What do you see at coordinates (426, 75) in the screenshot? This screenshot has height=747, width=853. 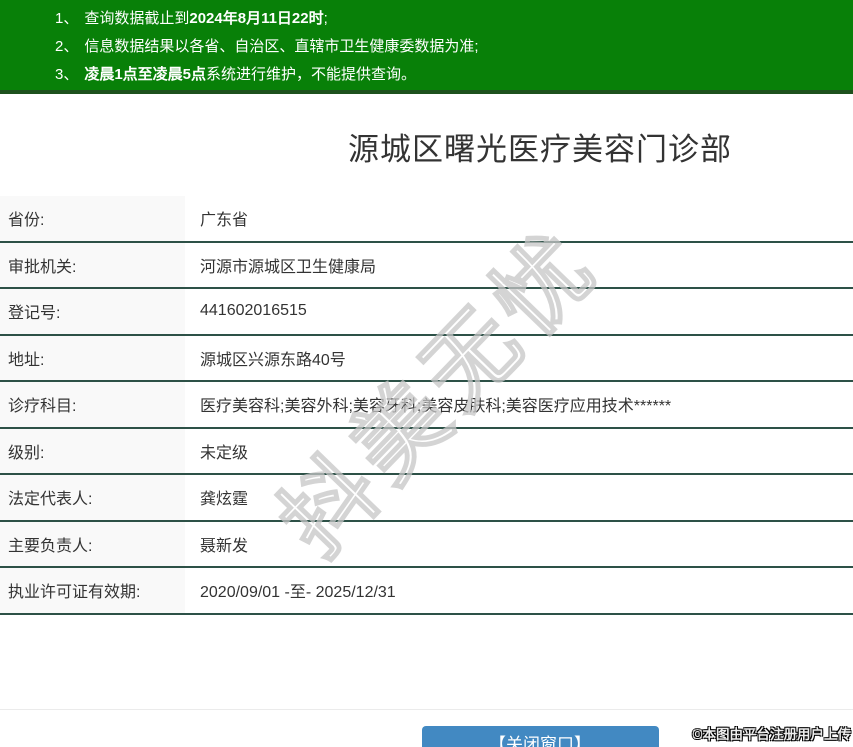 I see `notice-line-3: 3、 凌晨1点至凌晨5点系统进行维护，不能提供查询。` at bounding box center [426, 75].